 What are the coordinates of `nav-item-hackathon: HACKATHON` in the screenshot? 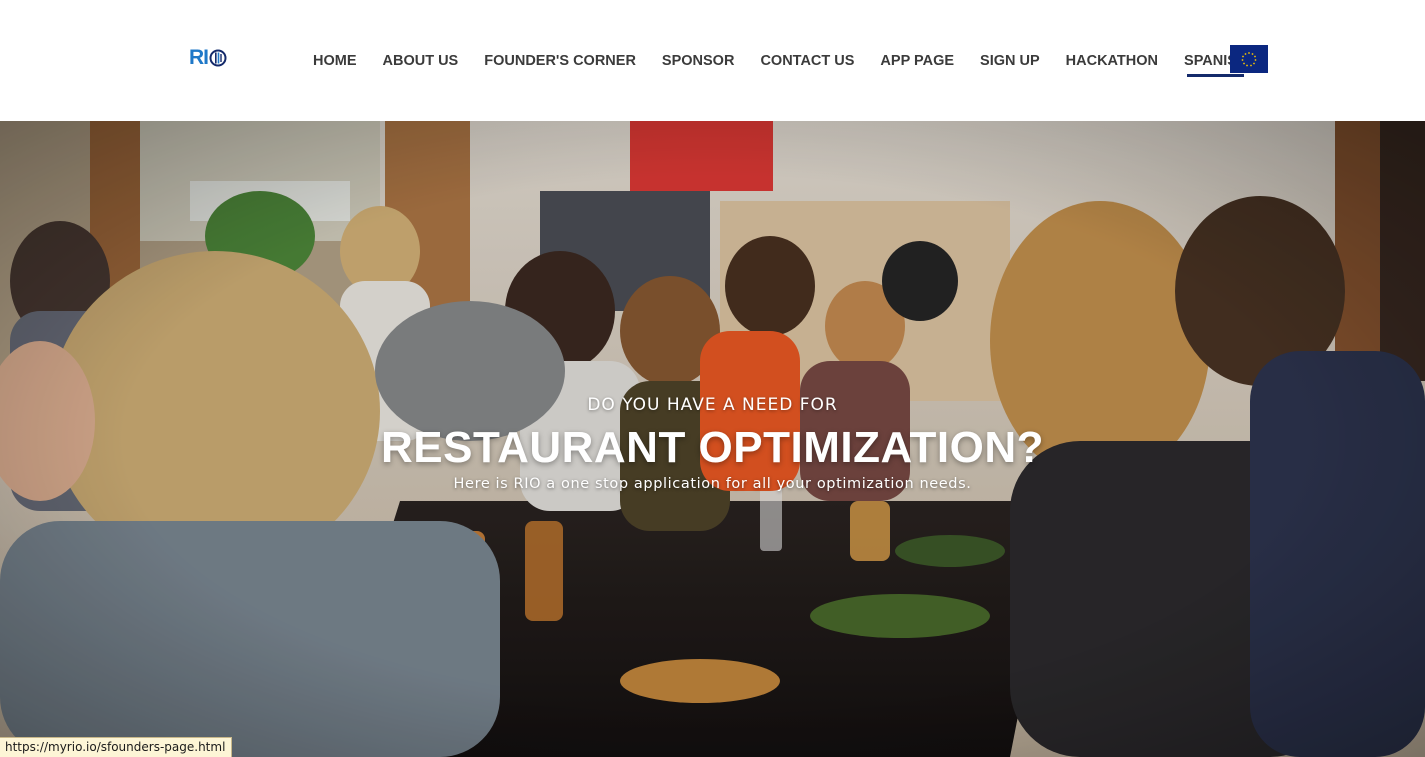 It's located at (1112, 61).